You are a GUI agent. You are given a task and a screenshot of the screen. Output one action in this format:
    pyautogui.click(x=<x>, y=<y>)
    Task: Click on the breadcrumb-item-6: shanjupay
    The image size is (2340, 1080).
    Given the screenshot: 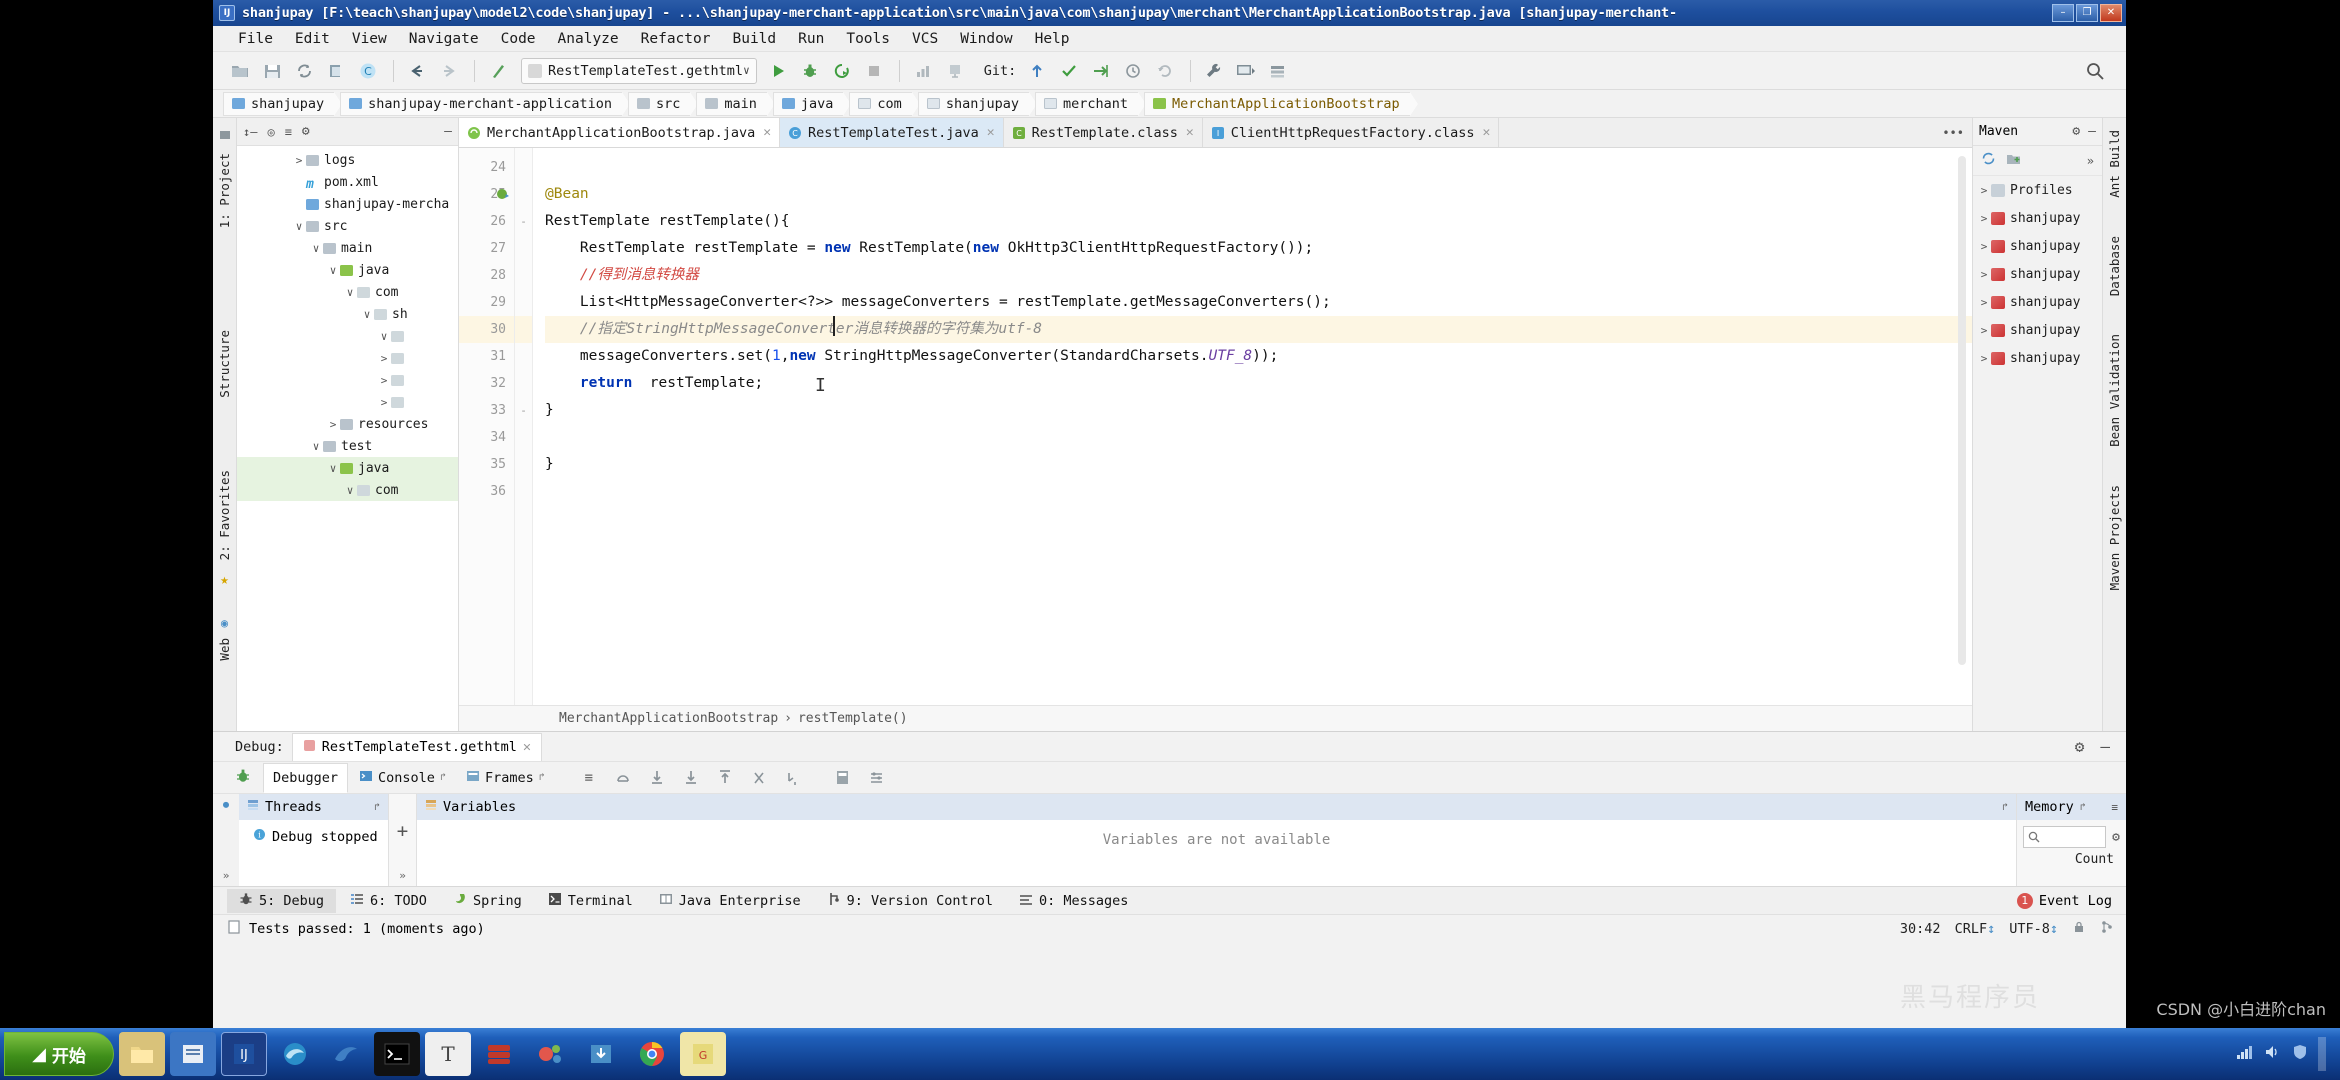 What is the action you would take?
    pyautogui.click(x=977, y=103)
    